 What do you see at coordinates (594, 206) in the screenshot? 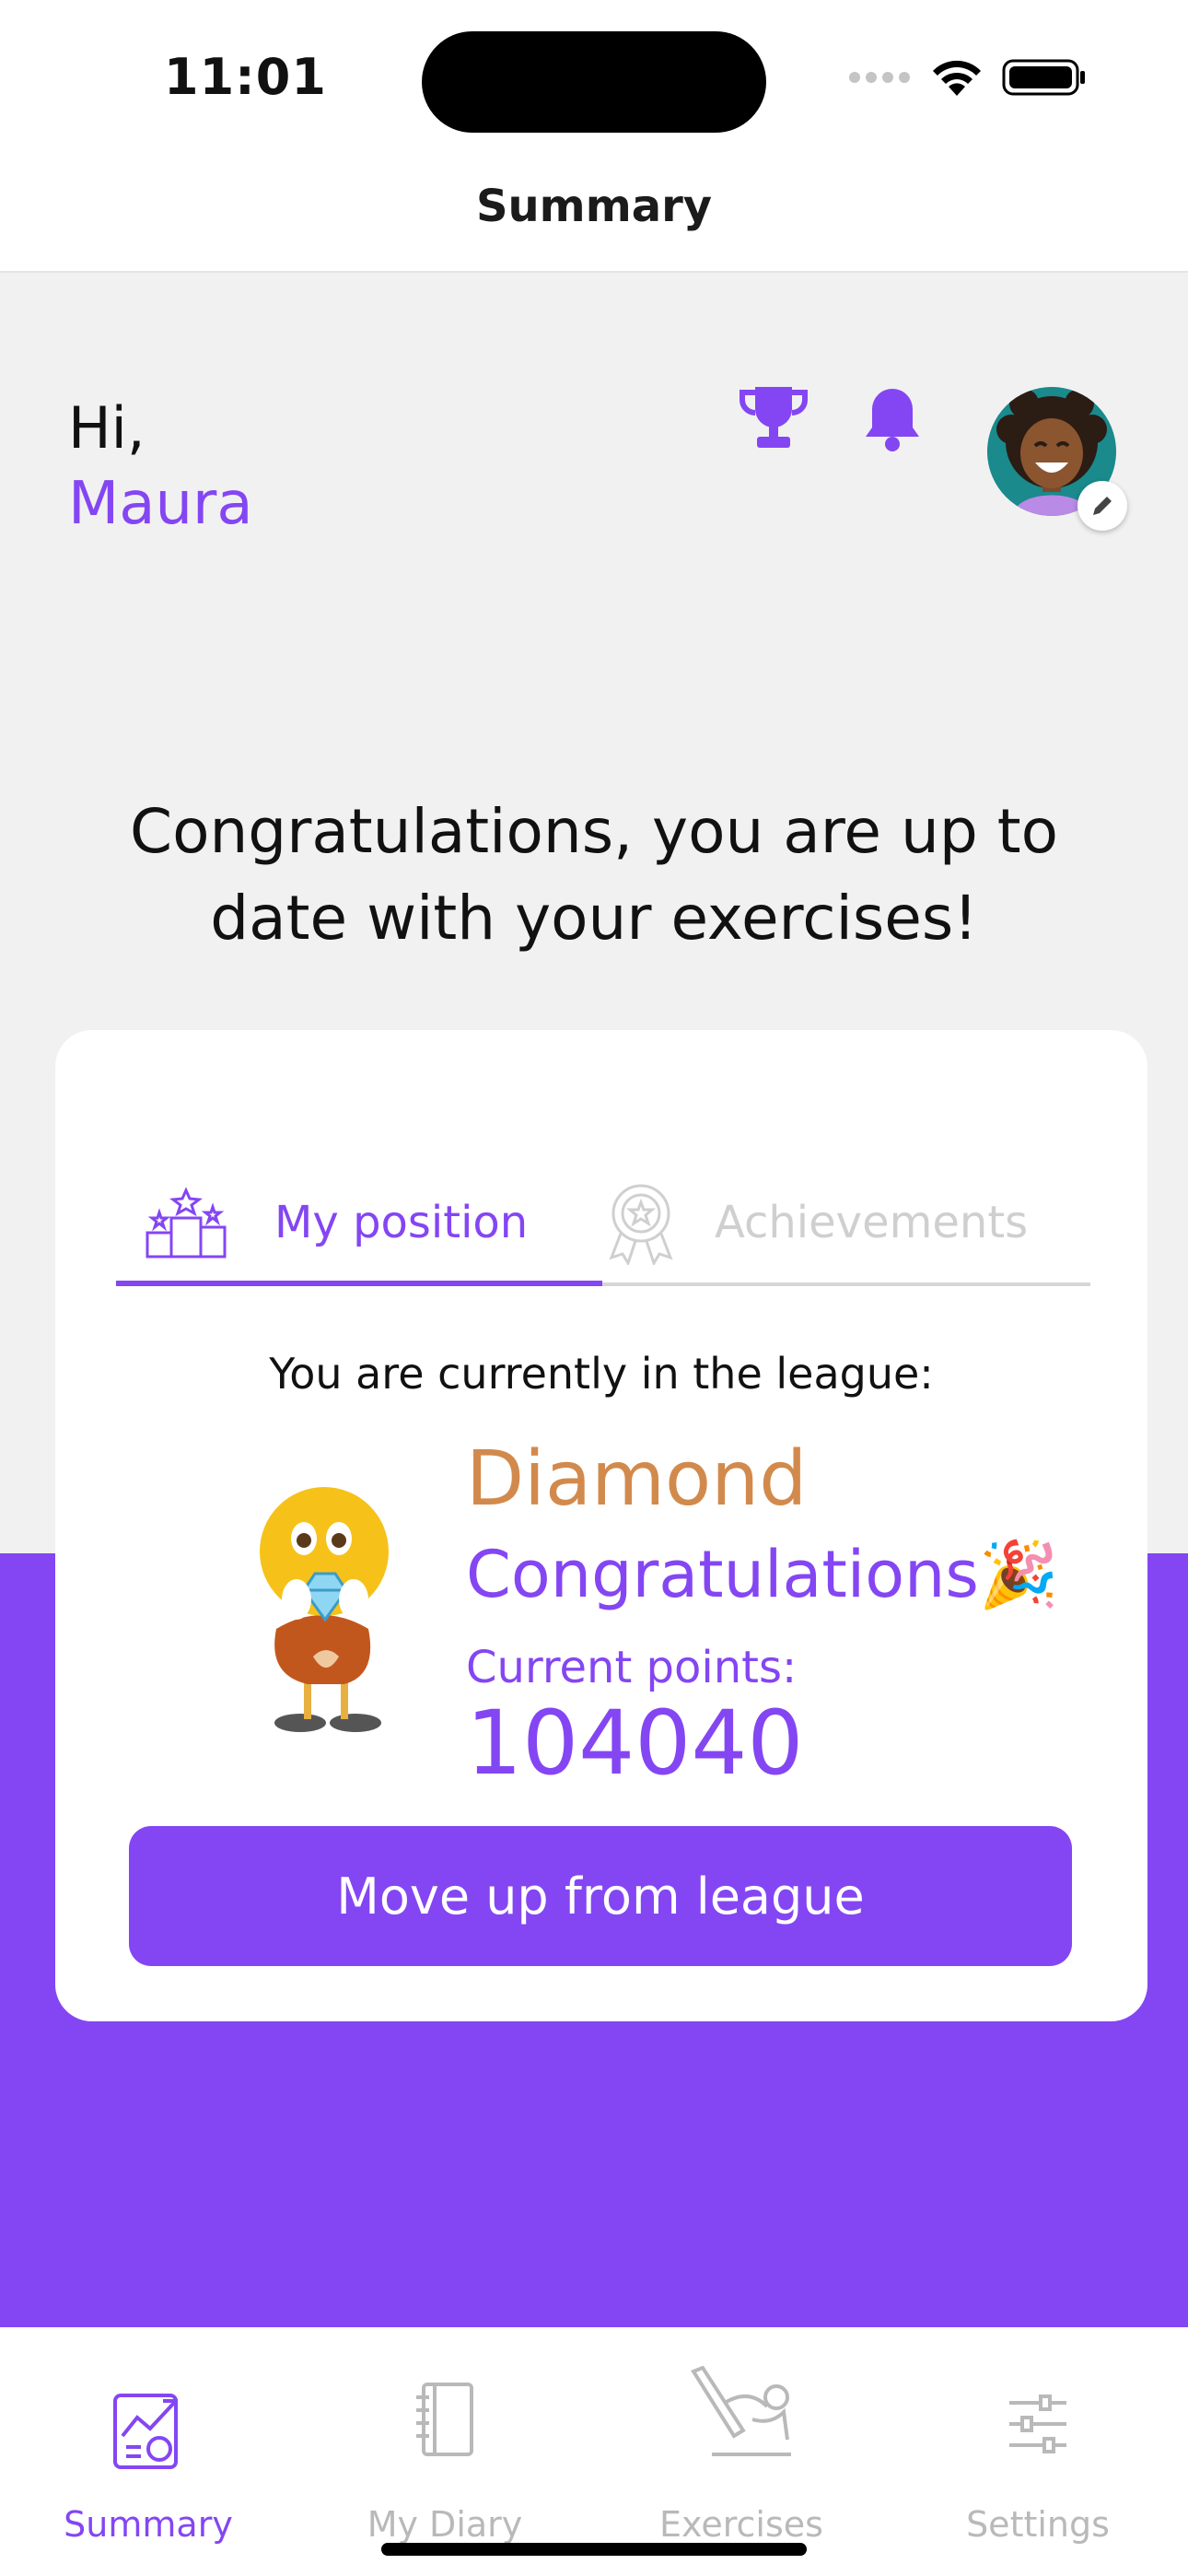
I see `page-title: Summary` at bounding box center [594, 206].